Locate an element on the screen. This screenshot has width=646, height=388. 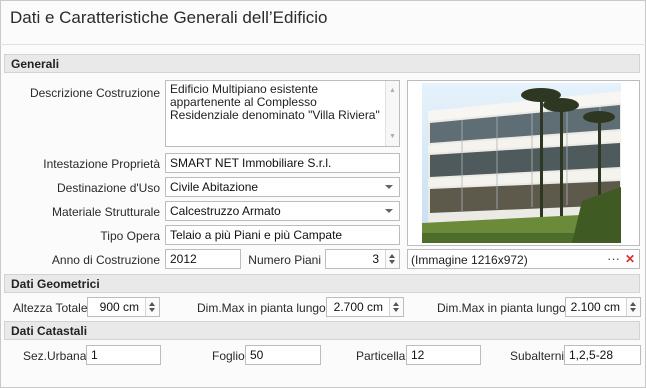
piani-value: 3 is located at coordinates (375, 259).